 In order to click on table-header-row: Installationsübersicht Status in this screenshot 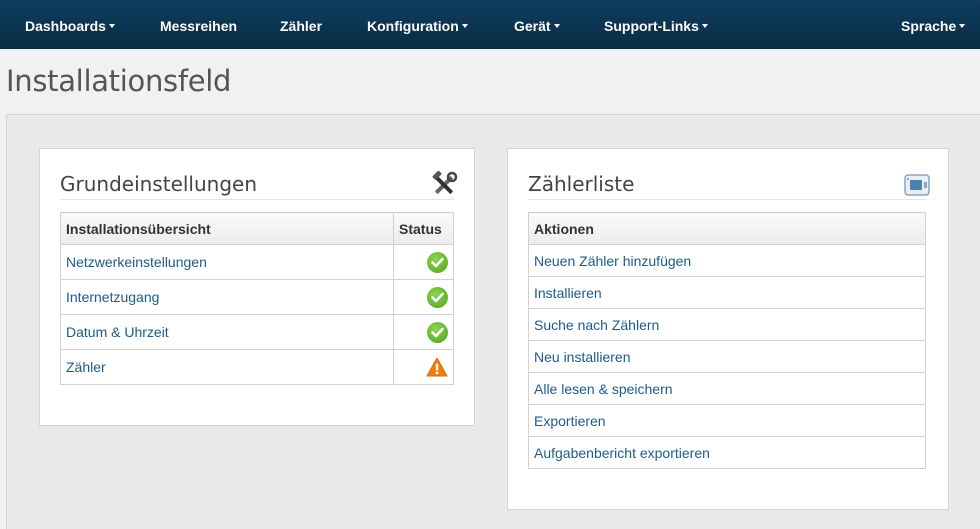, I will do `click(257, 228)`.